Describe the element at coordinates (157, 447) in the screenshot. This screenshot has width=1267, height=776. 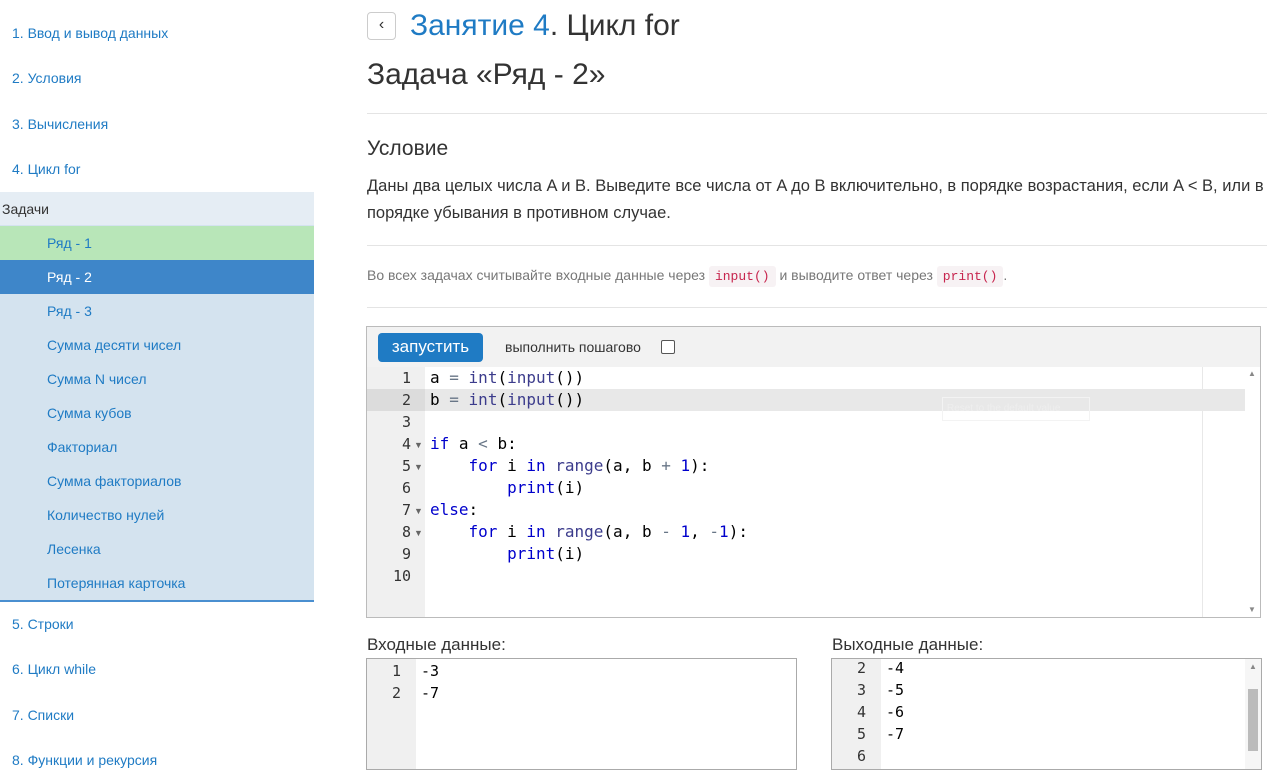
I see `task-item-factorial: Факториал` at that location.